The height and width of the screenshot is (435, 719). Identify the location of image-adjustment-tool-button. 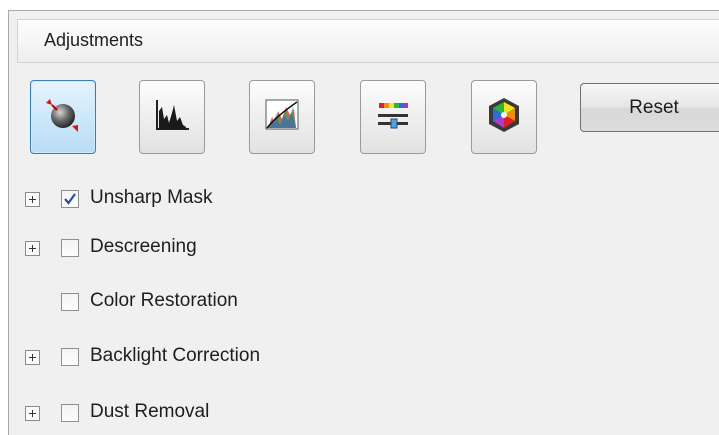
(393, 117).